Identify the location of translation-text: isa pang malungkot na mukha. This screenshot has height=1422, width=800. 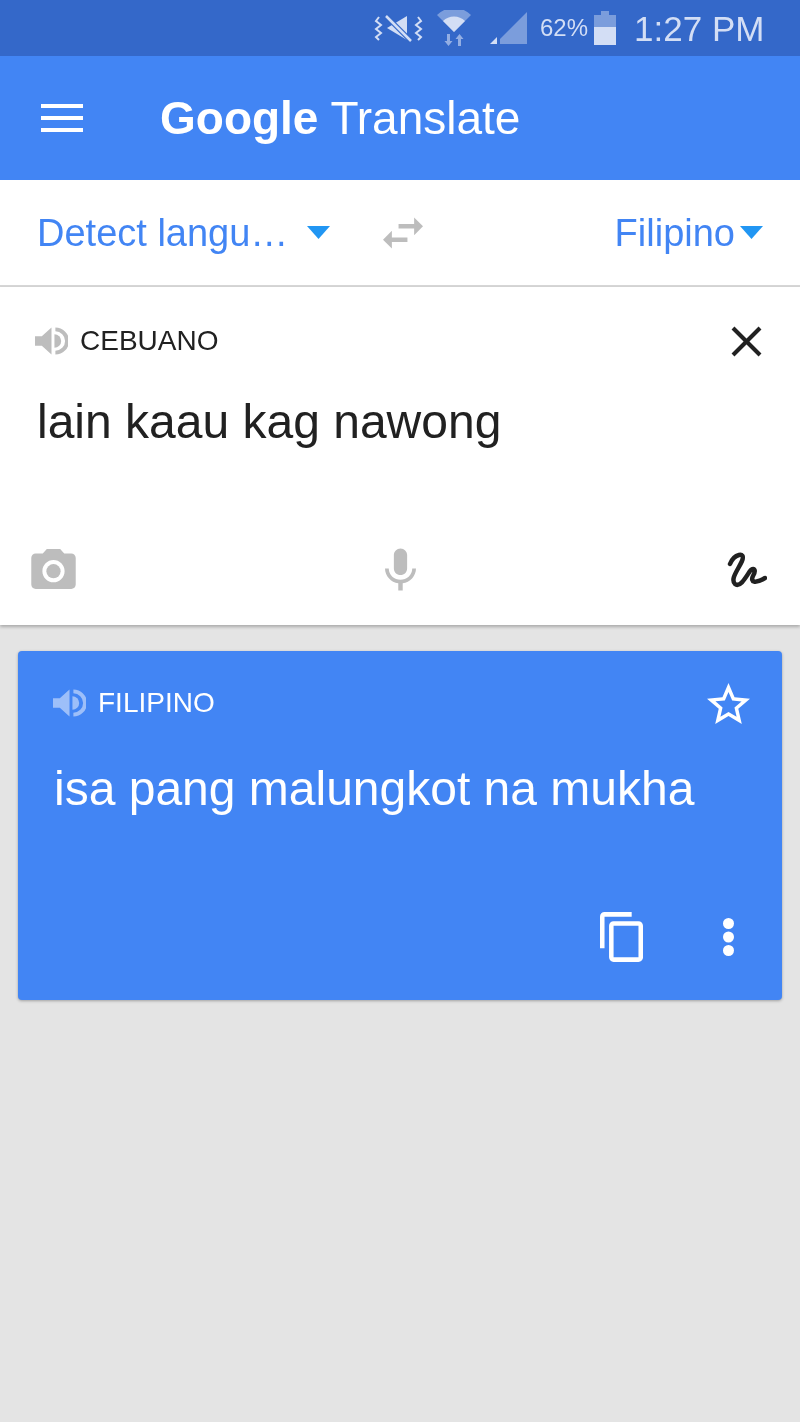
(374, 789).